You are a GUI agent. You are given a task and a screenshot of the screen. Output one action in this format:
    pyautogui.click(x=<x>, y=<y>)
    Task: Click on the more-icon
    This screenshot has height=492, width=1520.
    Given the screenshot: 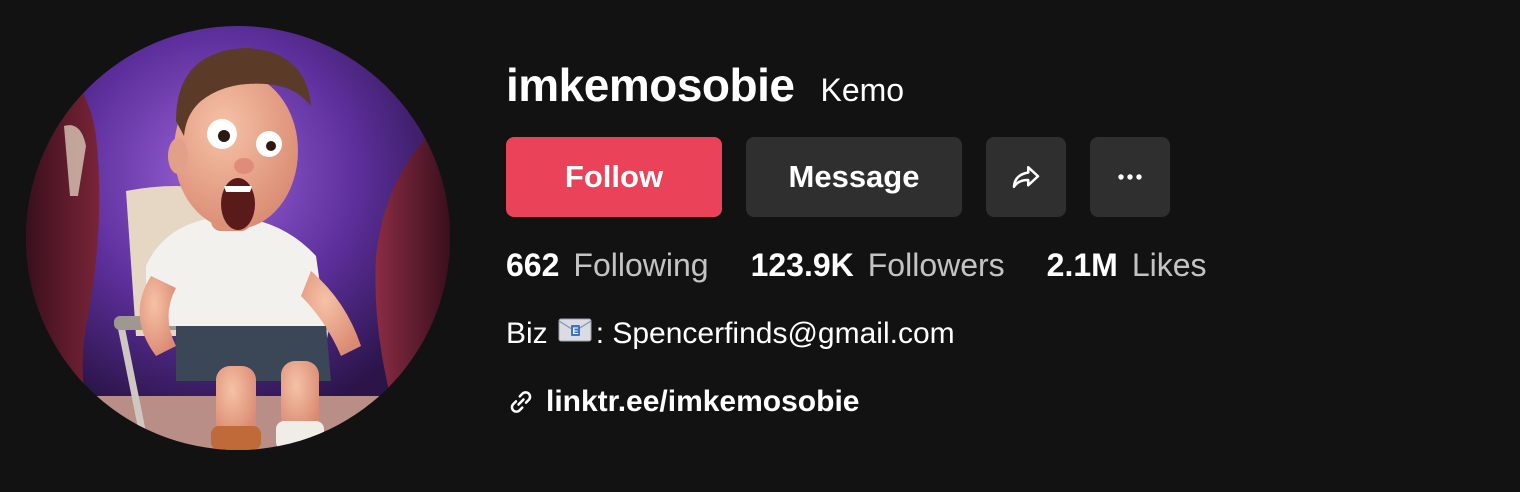 What is the action you would take?
    pyautogui.click(x=1130, y=177)
    